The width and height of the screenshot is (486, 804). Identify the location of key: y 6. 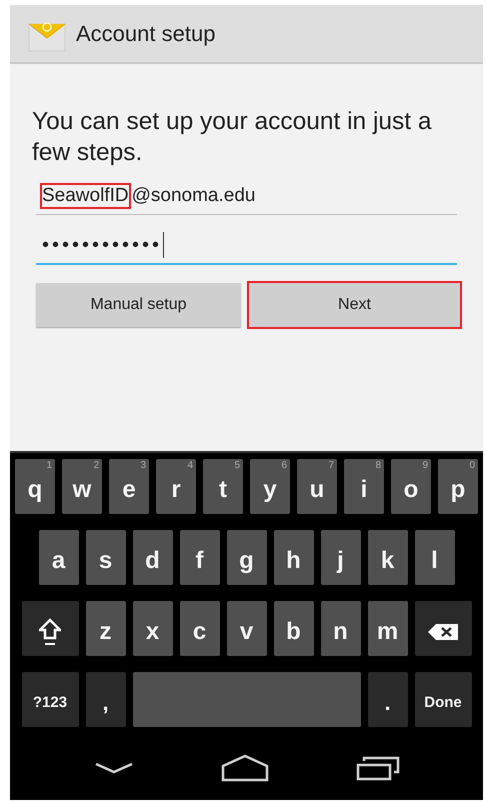
(270, 486).